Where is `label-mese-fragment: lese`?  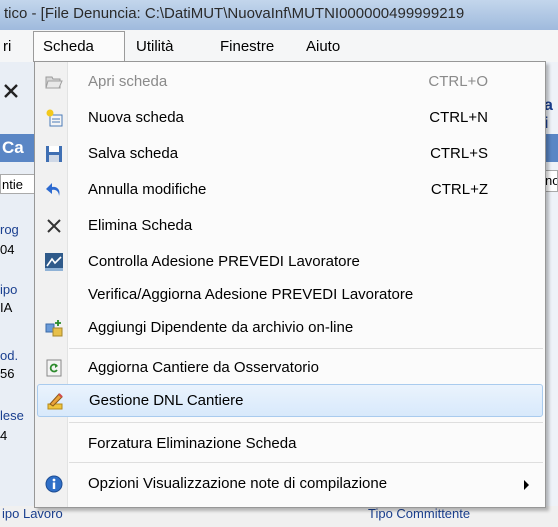 label-mese-fragment: lese is located at coordinates (12, 415).